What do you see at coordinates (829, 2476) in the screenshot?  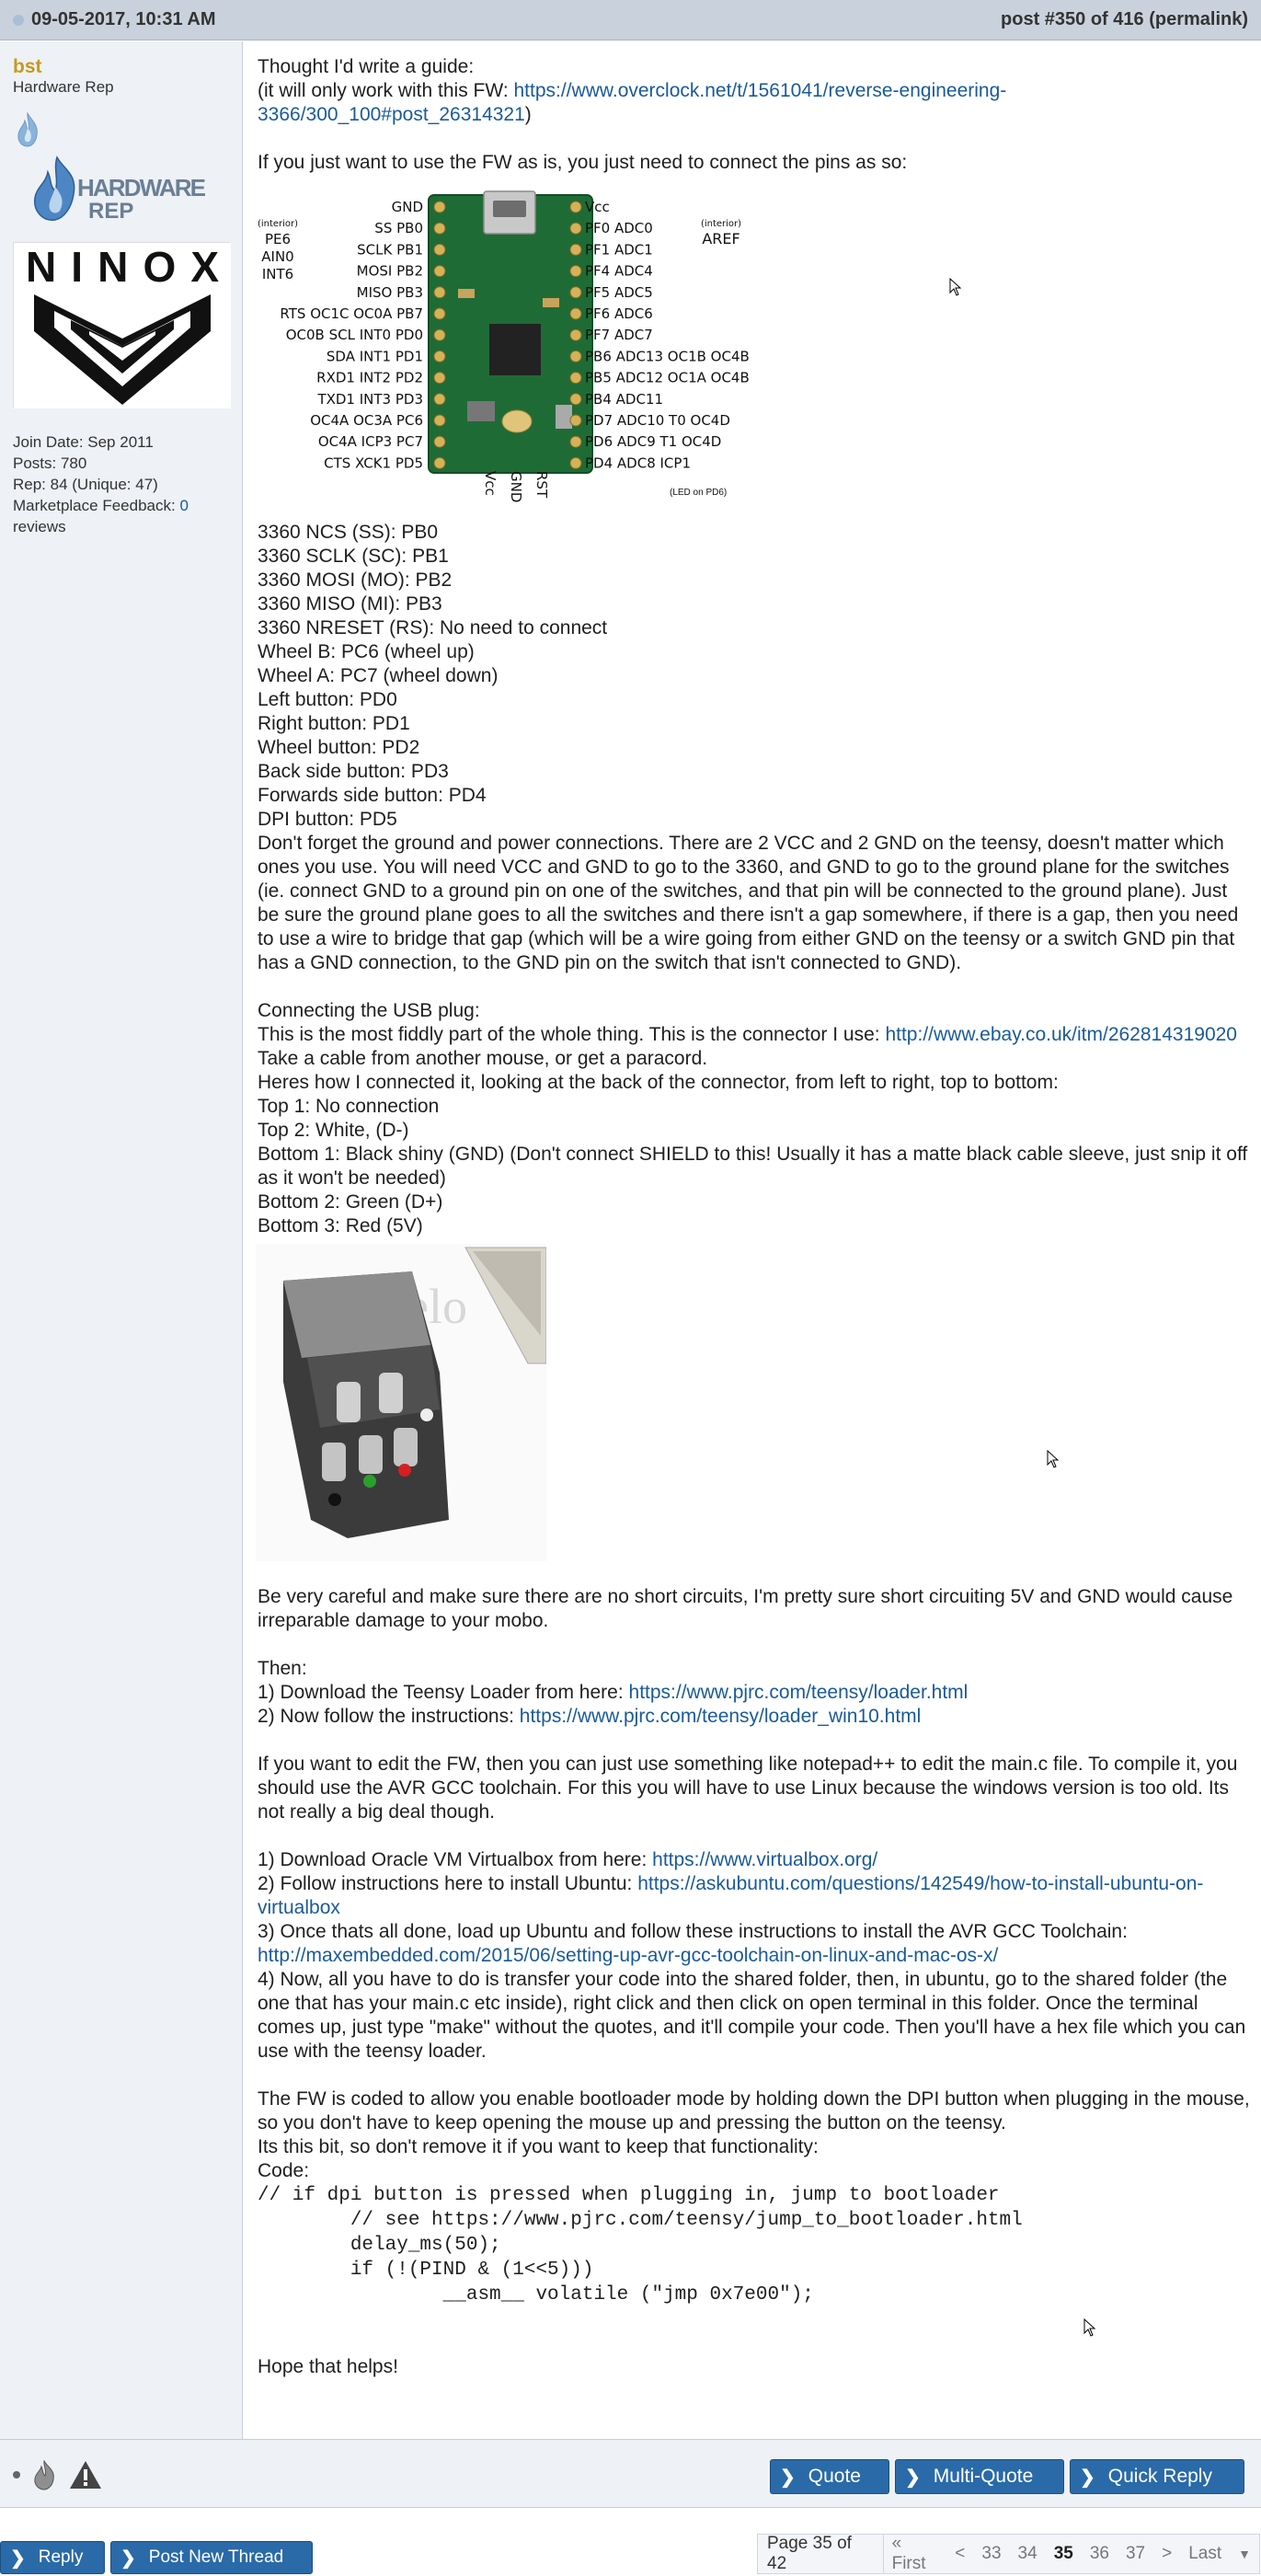 I see `quote-button: ❯ Quote` at bounding box center [829, 2476].